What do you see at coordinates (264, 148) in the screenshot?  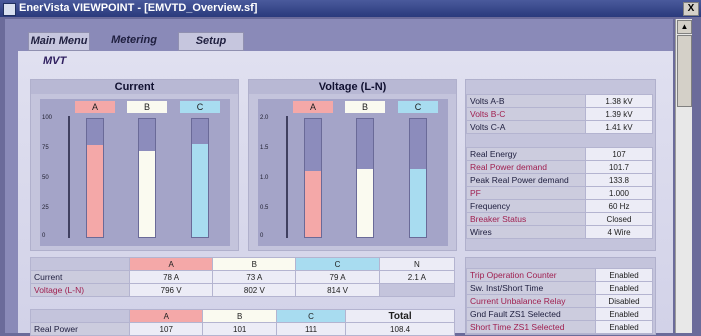 I see `voltage-tick: 1.5` at bounding box center [264, 148].